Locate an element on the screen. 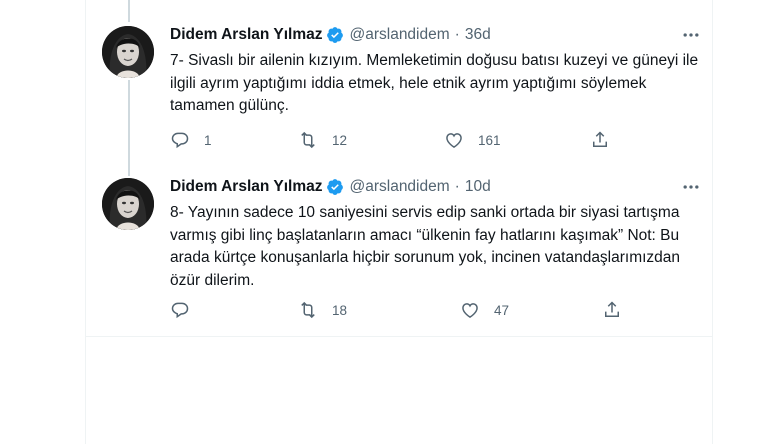 This screenshot has height=444, width=758. like-button: 161 is located at coordinates (517, 140).